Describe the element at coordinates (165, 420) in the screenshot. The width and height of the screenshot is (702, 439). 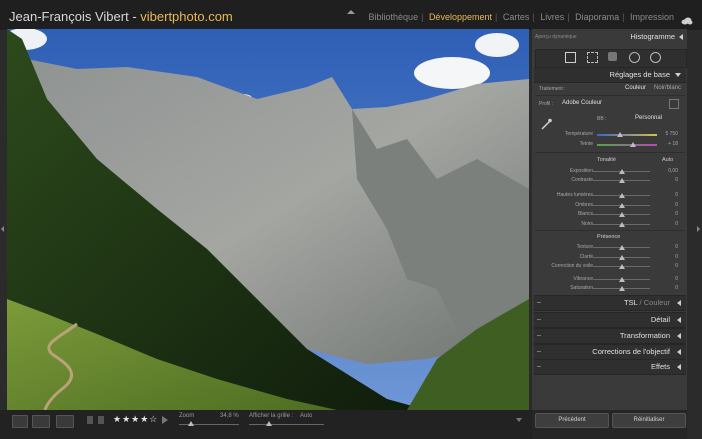
I see `play-icon` at that location.